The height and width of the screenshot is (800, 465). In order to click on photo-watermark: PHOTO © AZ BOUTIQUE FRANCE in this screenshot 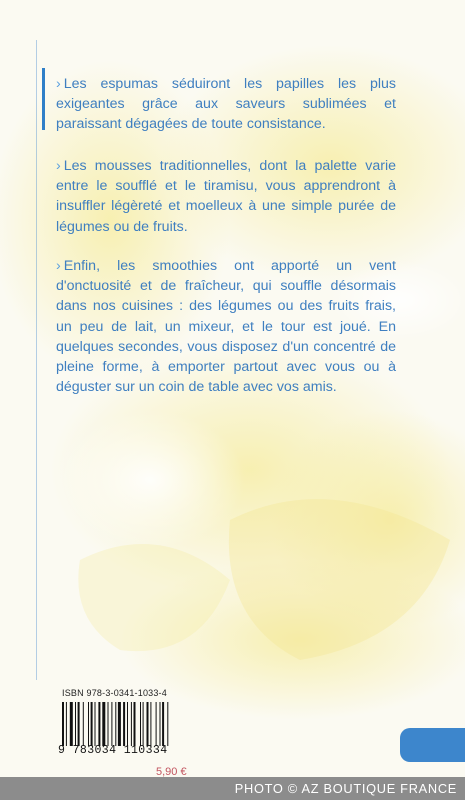, I will do `click(232, 788)`.